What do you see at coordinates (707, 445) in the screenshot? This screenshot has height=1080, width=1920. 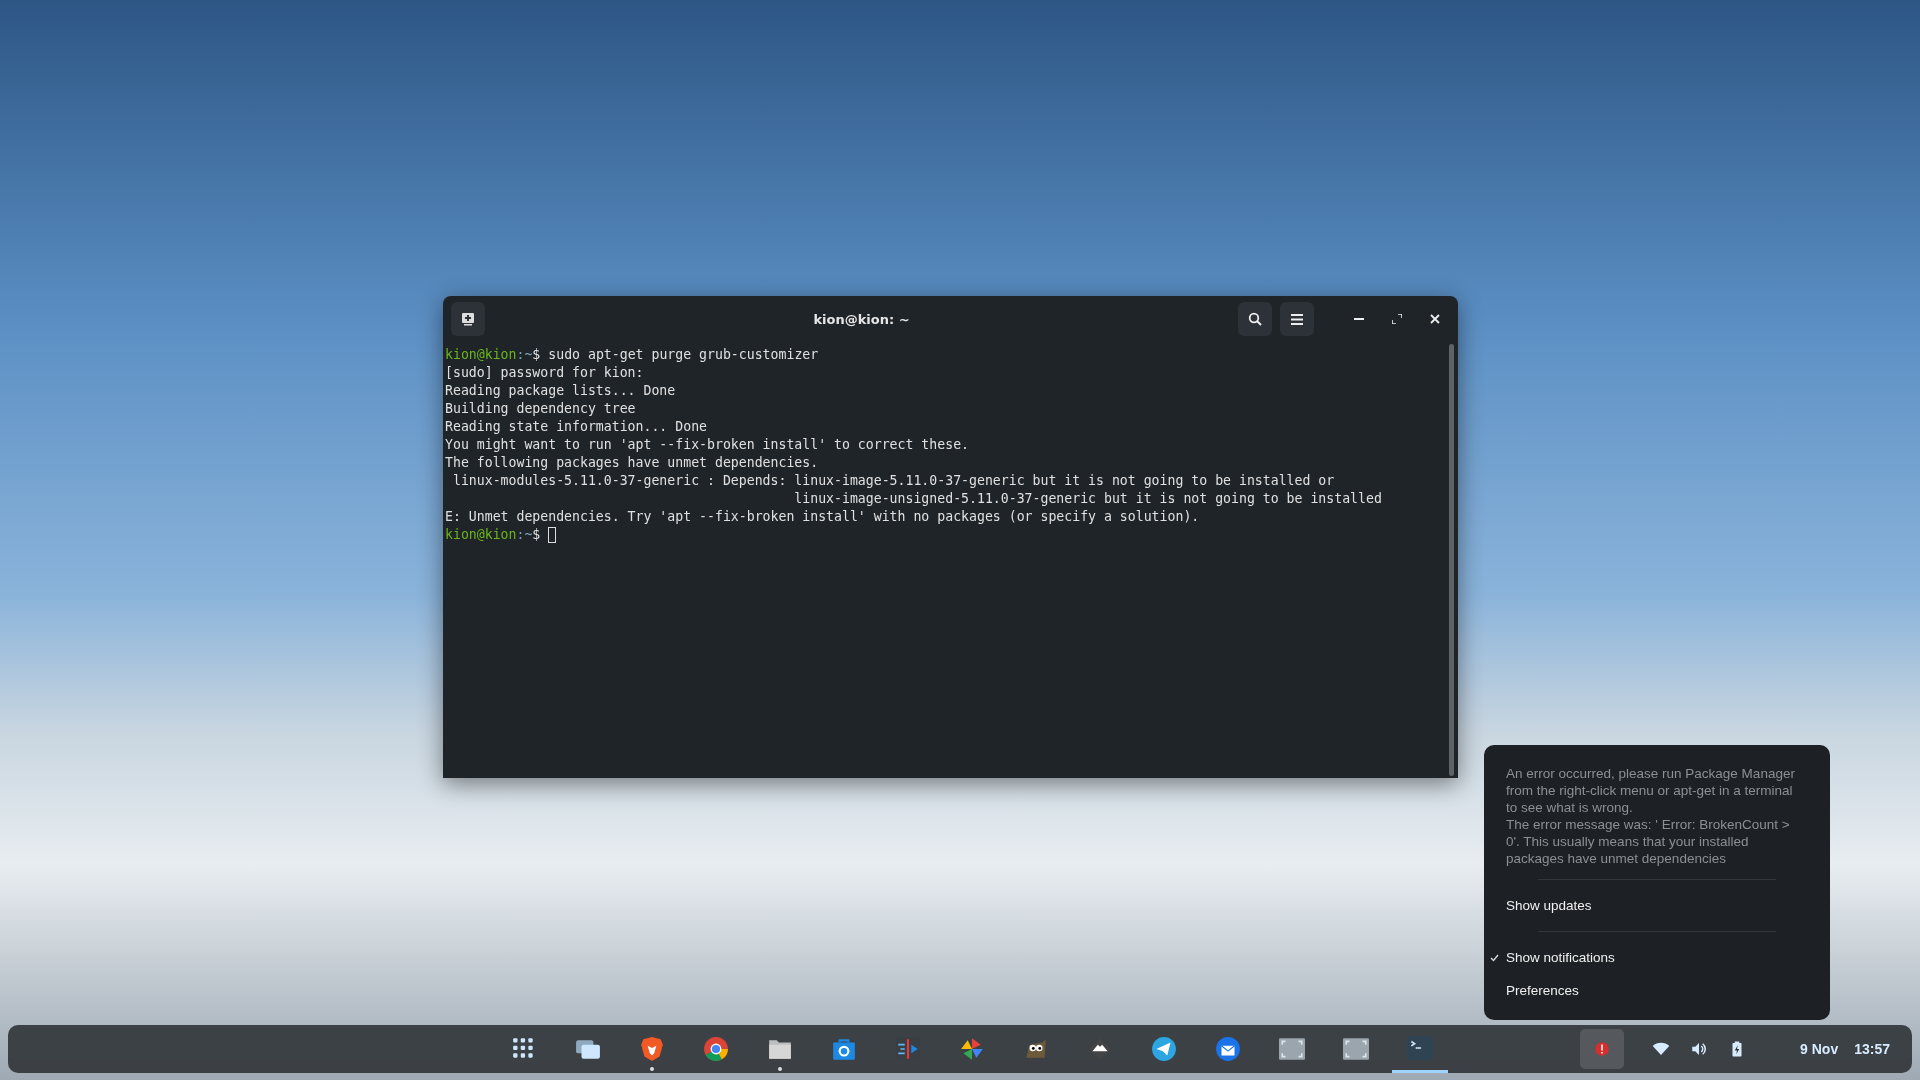 I see `output-line: You might want to run 'apt --fix-broken install' to correct these.` at bounding box center [707, 445].